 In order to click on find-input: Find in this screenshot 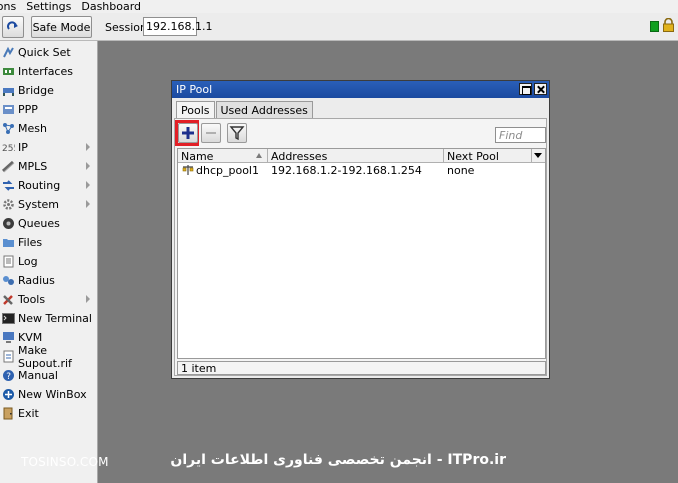, I will do `click(520, 135)`.